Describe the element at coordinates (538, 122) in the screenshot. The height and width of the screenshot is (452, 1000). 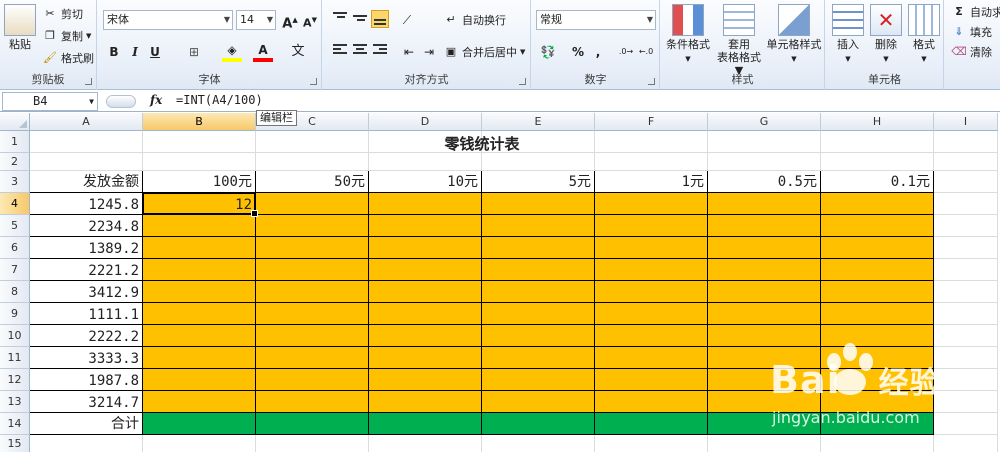
I see `column-header-e: E` at that location.